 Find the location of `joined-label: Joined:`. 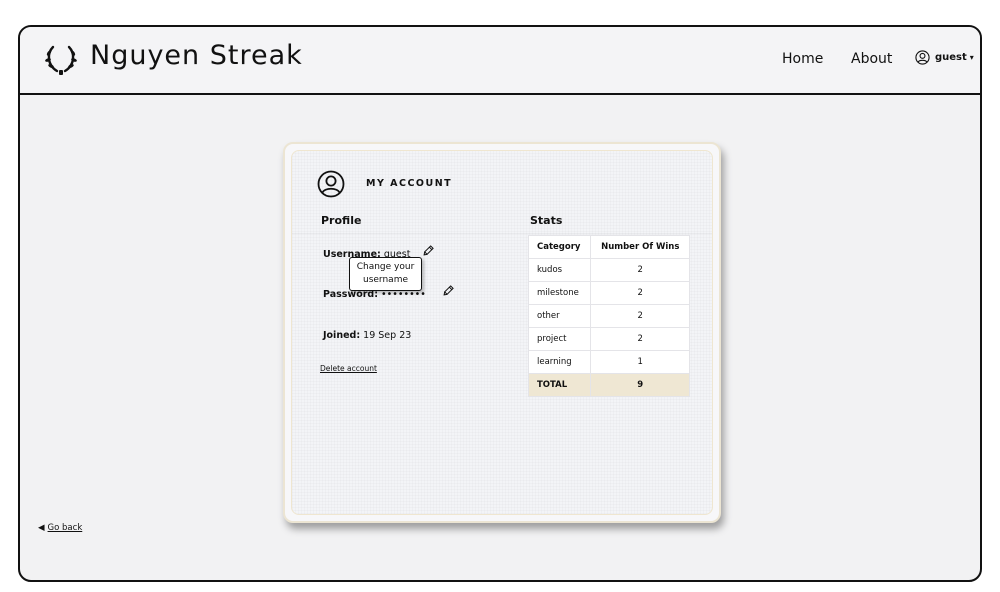

joined-label: Joined: is located at coordinates (342, 335).